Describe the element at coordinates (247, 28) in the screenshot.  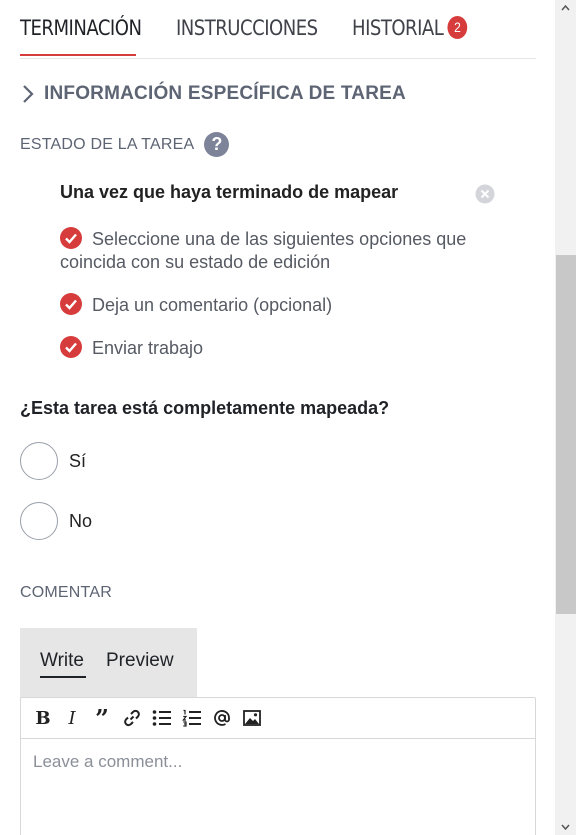
I see `tab-instrucciones: INSTRUCCIONES` at that location.